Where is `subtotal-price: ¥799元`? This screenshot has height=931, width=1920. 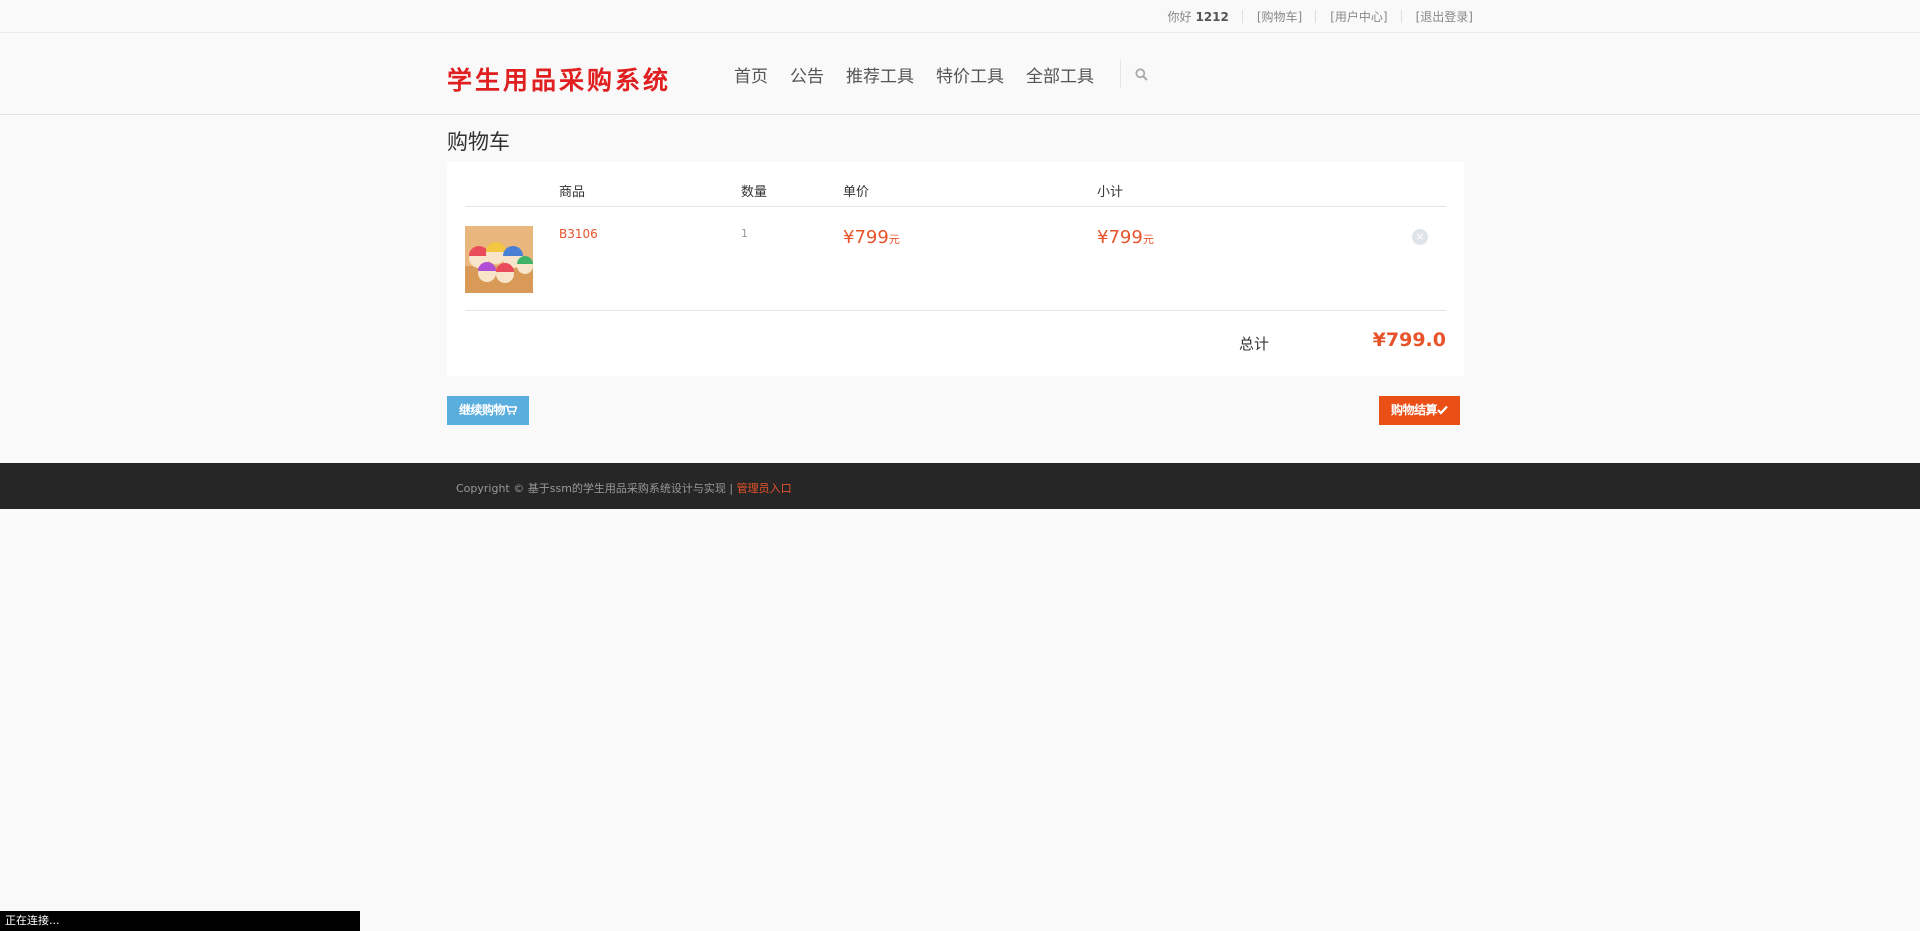
subtotal-price: ¥799元 is located at coordinates (1125, 237).